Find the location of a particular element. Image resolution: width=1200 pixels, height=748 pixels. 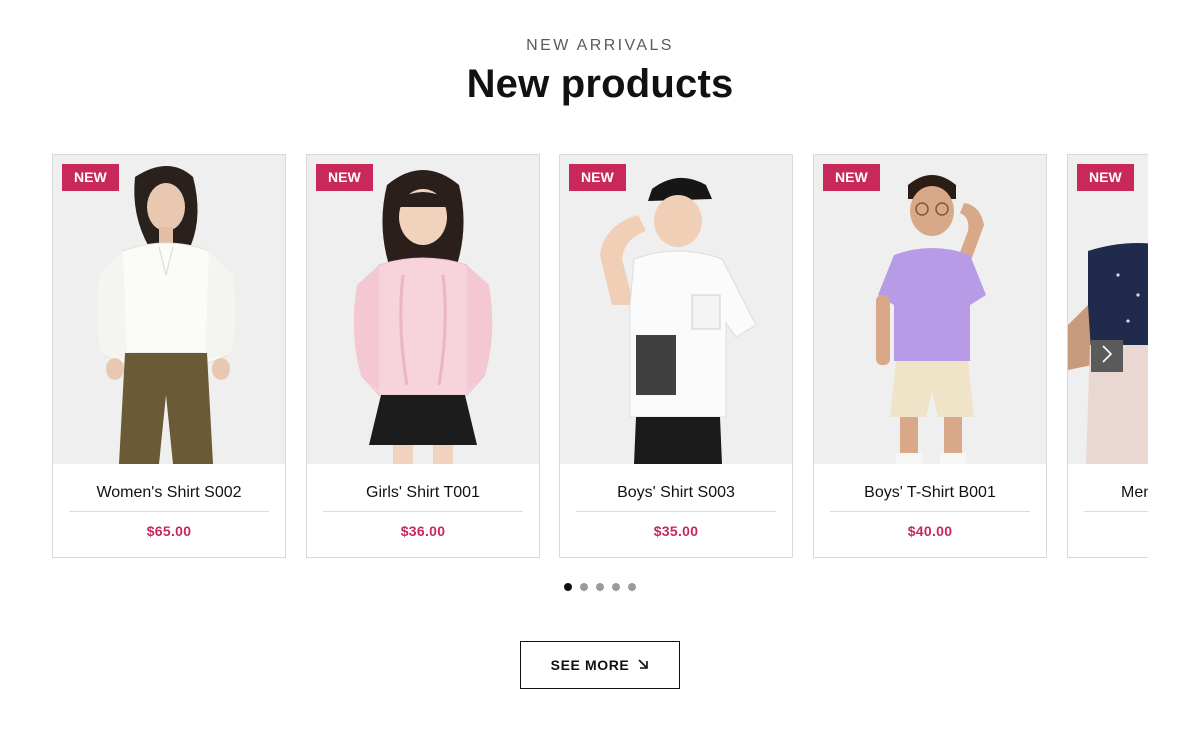

see-more-button: SEE MORE is located at coordinates (600, 665).